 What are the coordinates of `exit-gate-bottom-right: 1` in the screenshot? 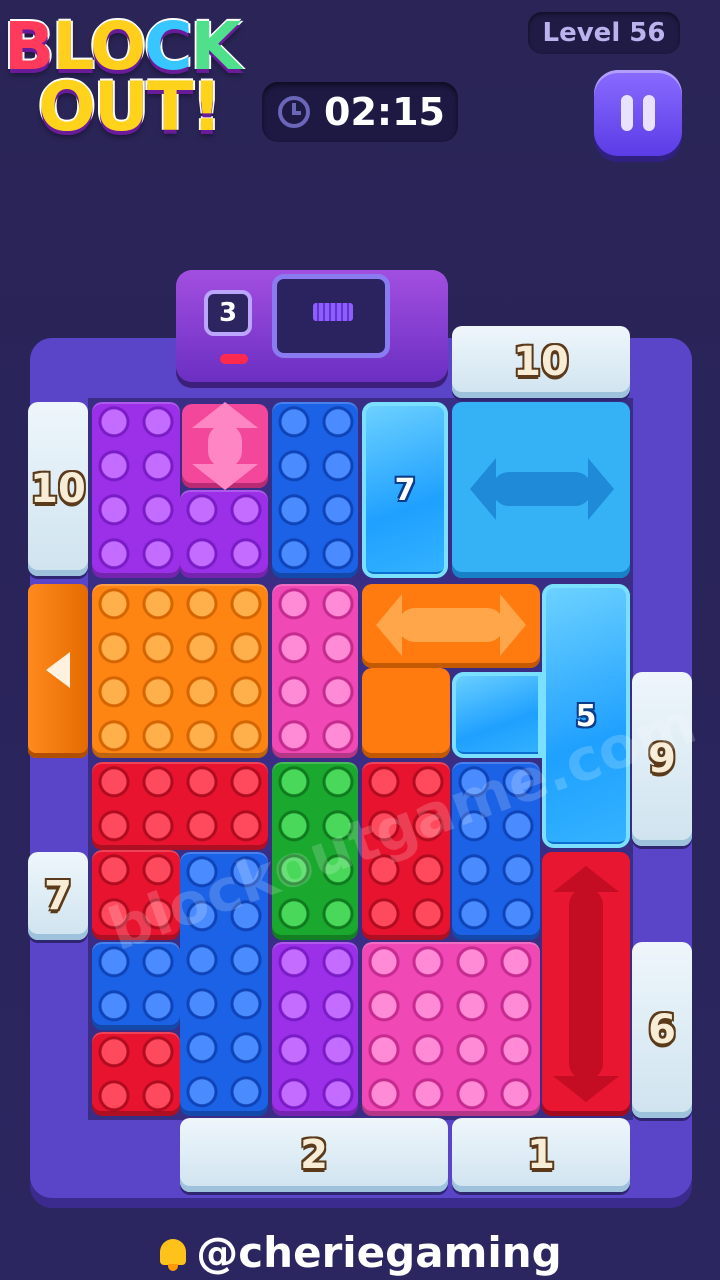 It's located at (541, 1155).